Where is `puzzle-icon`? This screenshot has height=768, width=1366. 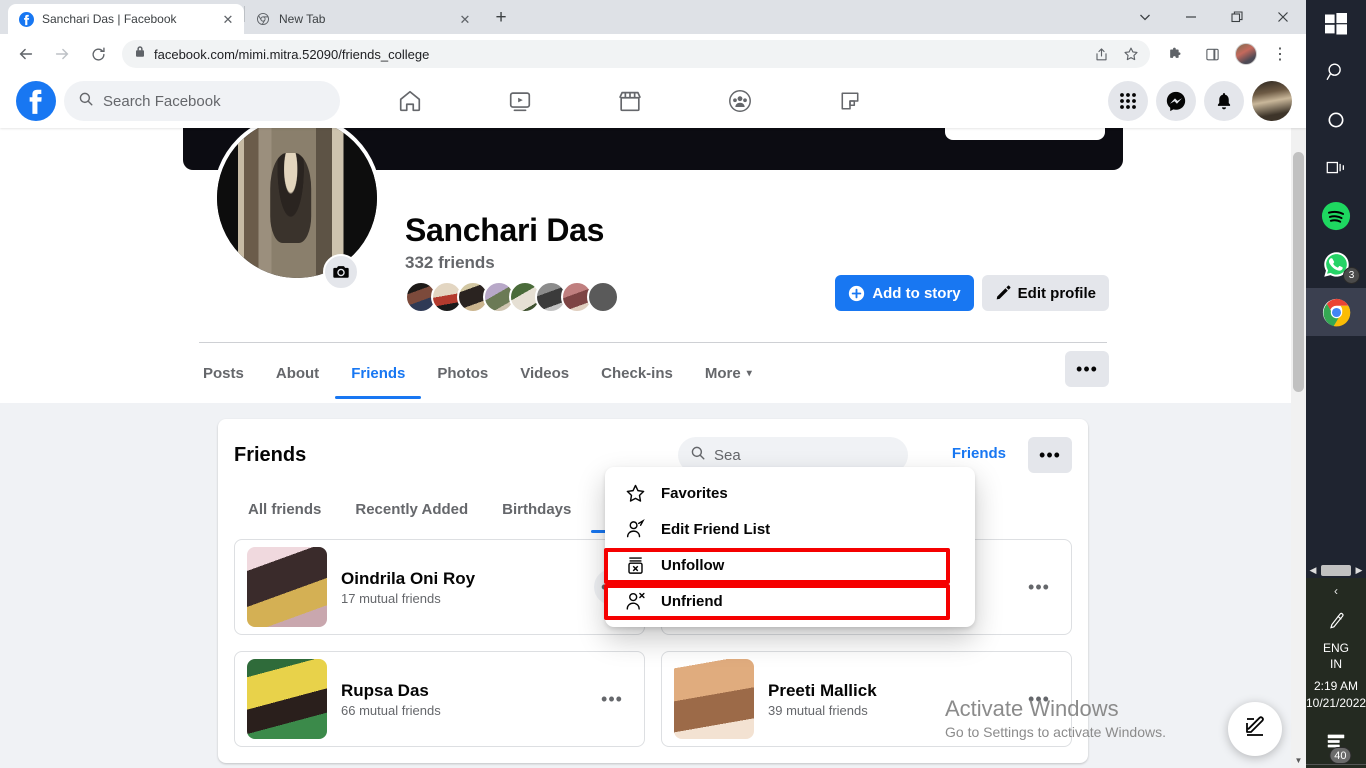
puzzle-icon is located at coordinates (1176, 54).